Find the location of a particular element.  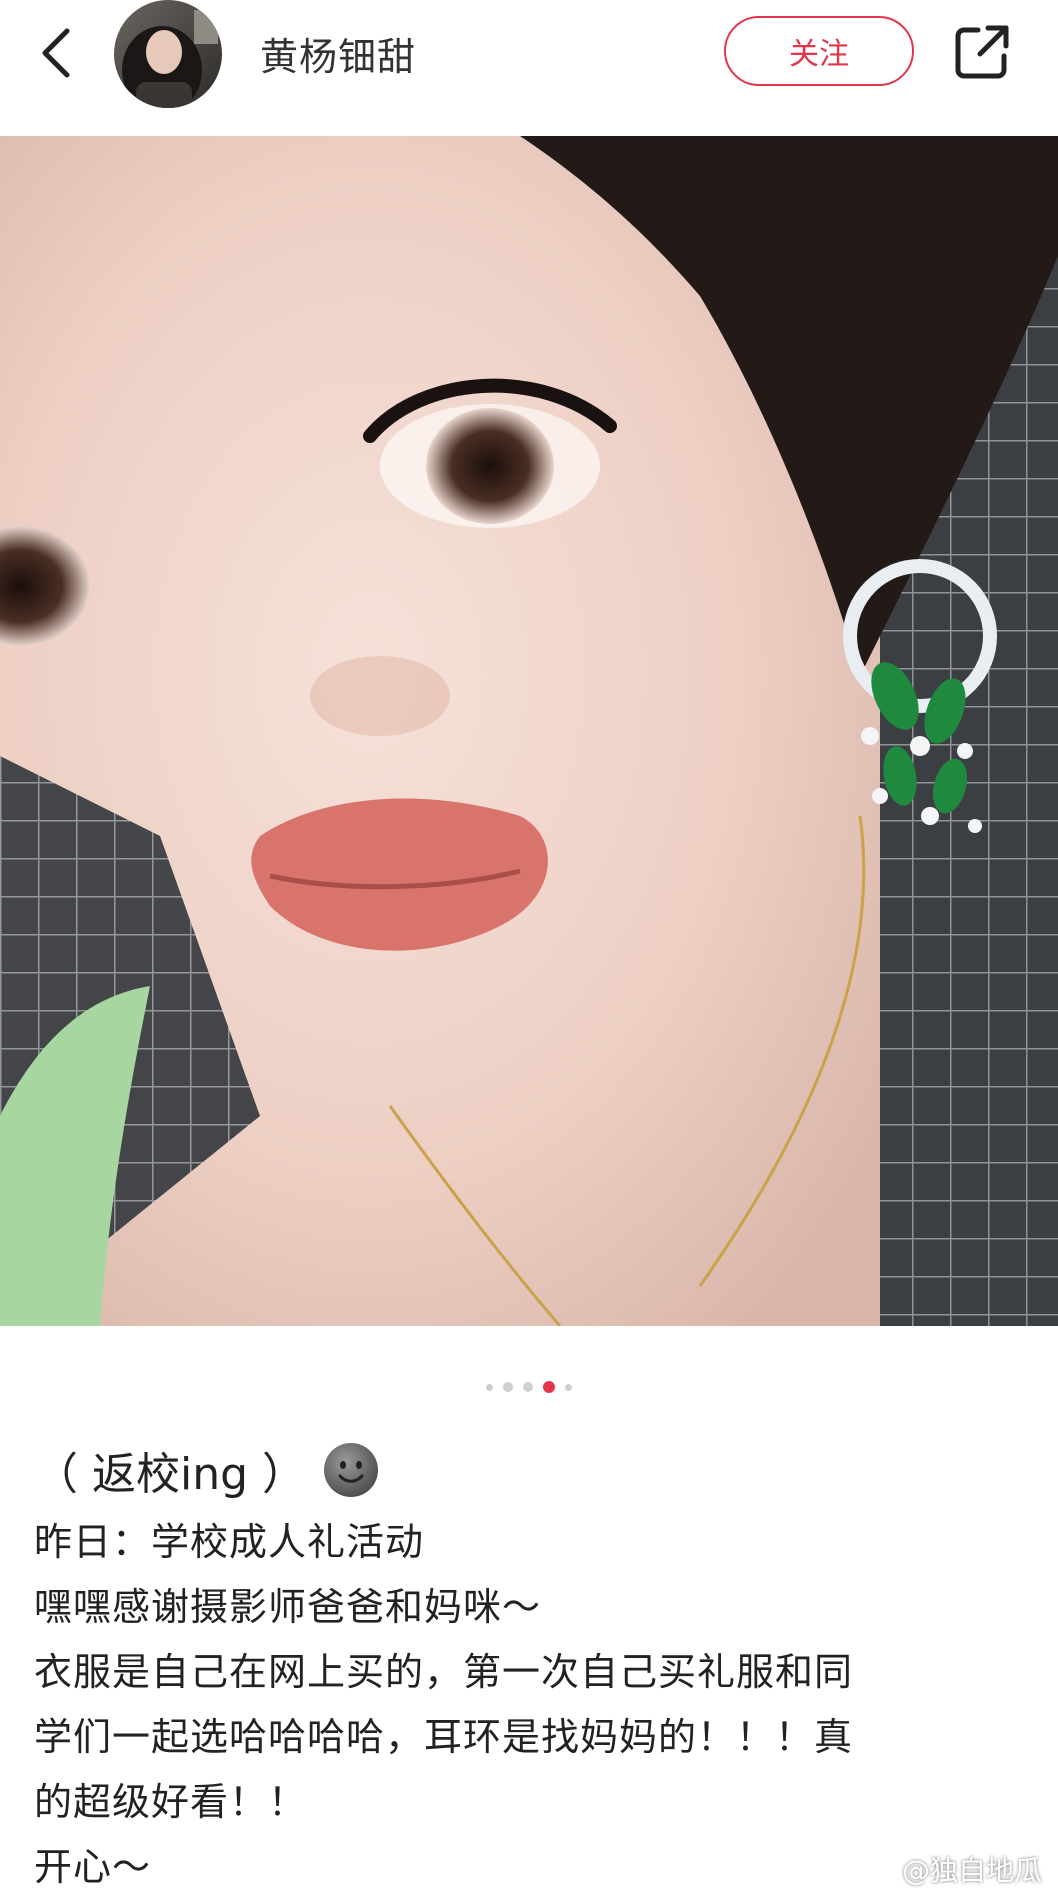

carousel-dot-active is located at coordinates (549, 1387).